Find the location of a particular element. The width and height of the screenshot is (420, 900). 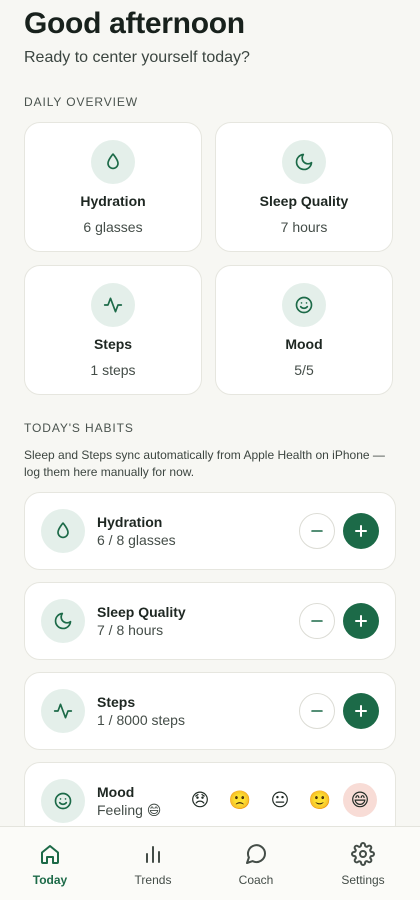

greeting-title: Good afternoon is located at coordinates (134, 23).